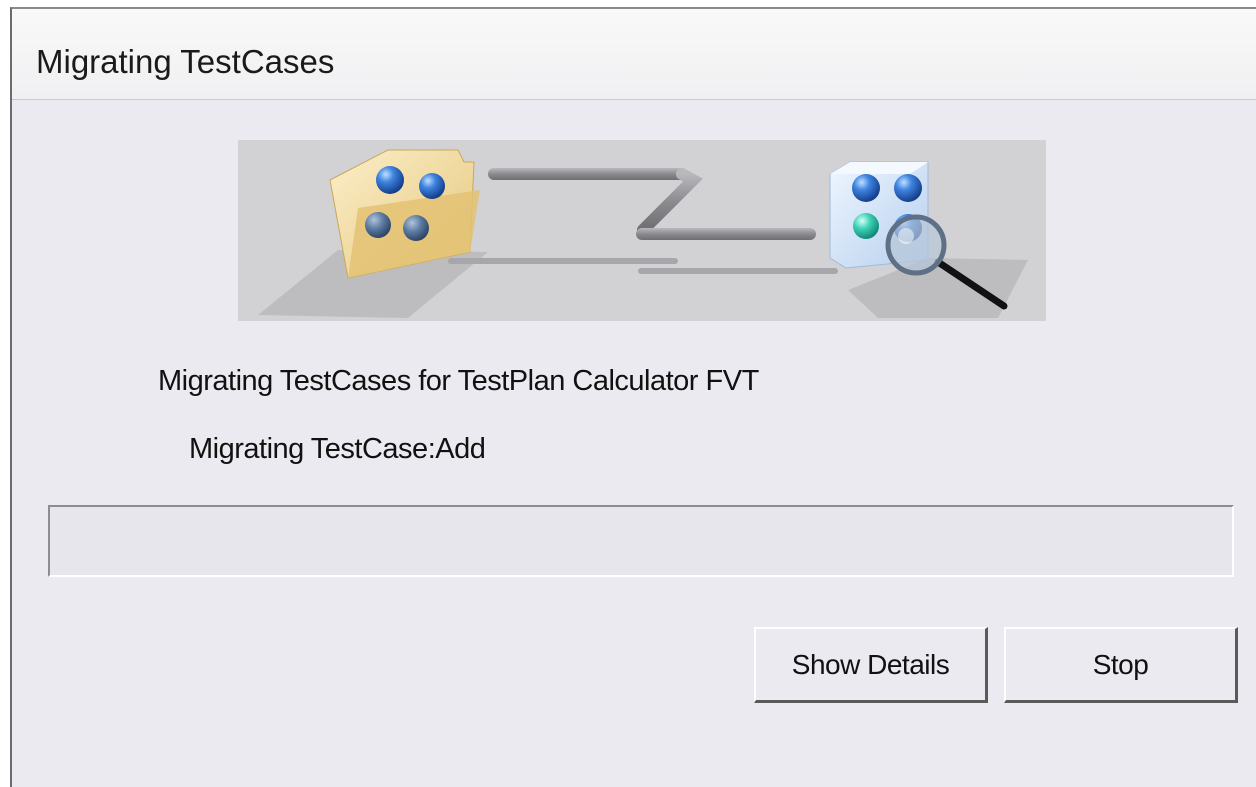  I want to click on show-details-button: Show Details, so click(871, 665).